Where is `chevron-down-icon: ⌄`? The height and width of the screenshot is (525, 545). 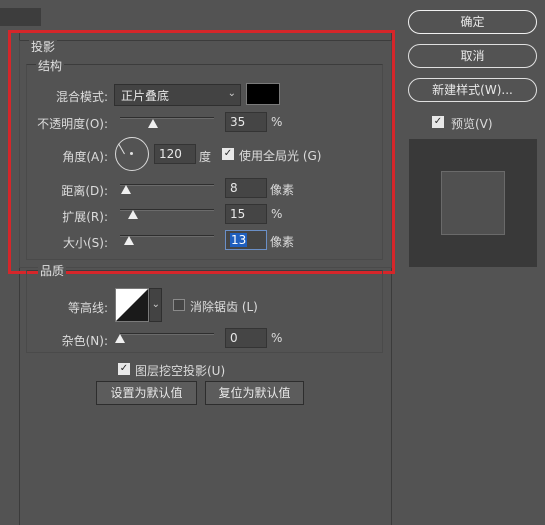 chevron-down-icon: ⌄ is located at coordinates (155, 304).